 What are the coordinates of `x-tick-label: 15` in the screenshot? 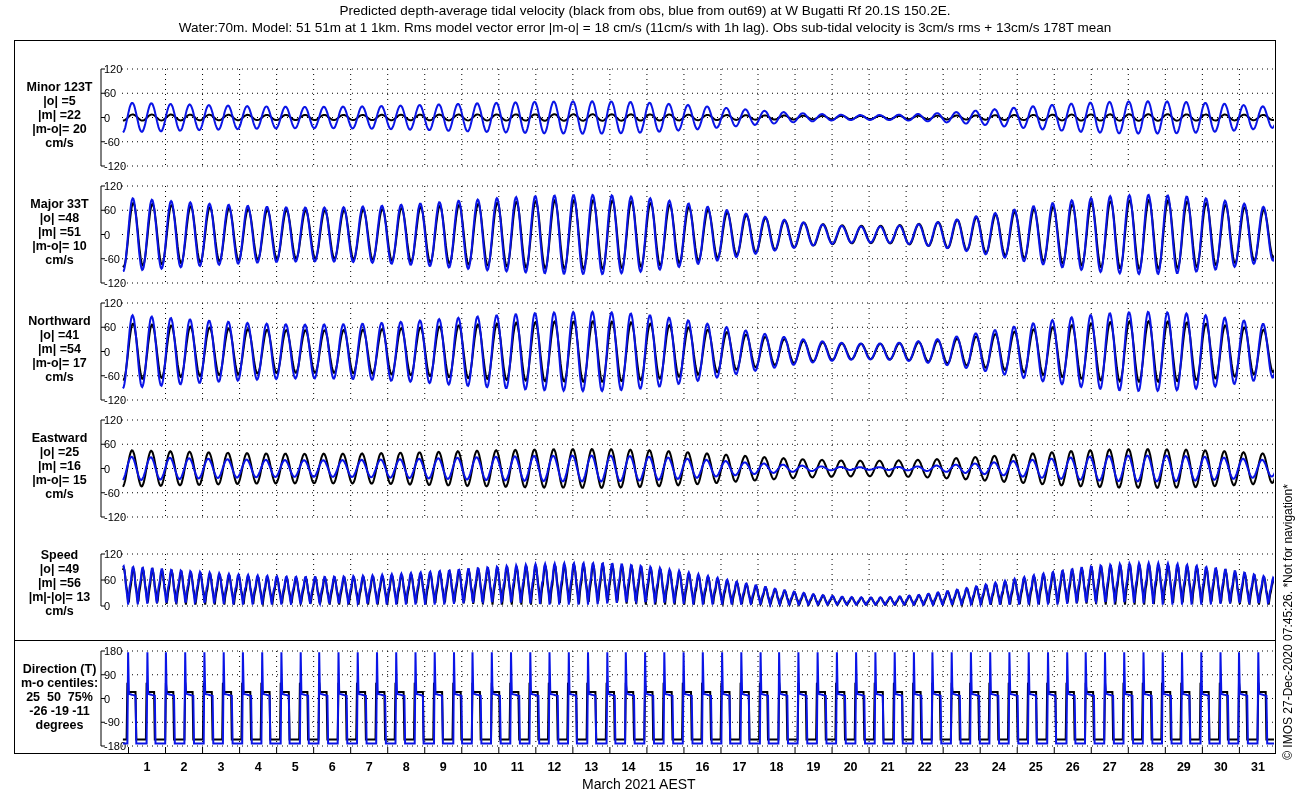 It's located at (665, 767).